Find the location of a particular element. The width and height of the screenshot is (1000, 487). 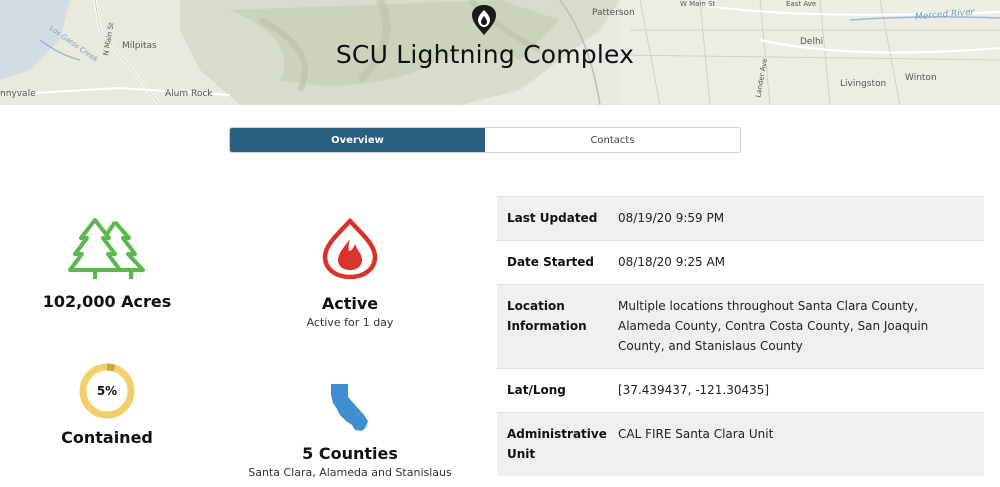

info-key: Lat/Long is located at coordinates (536, 390).